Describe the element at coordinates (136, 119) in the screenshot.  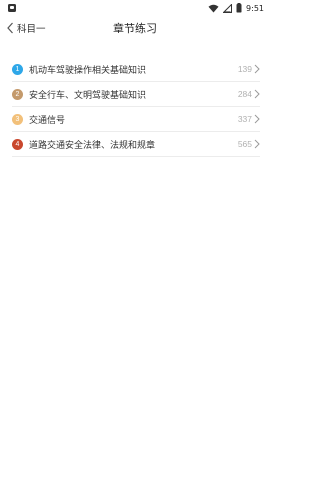
I see `chapter-row-3: 3 交通信号 337` at that location.